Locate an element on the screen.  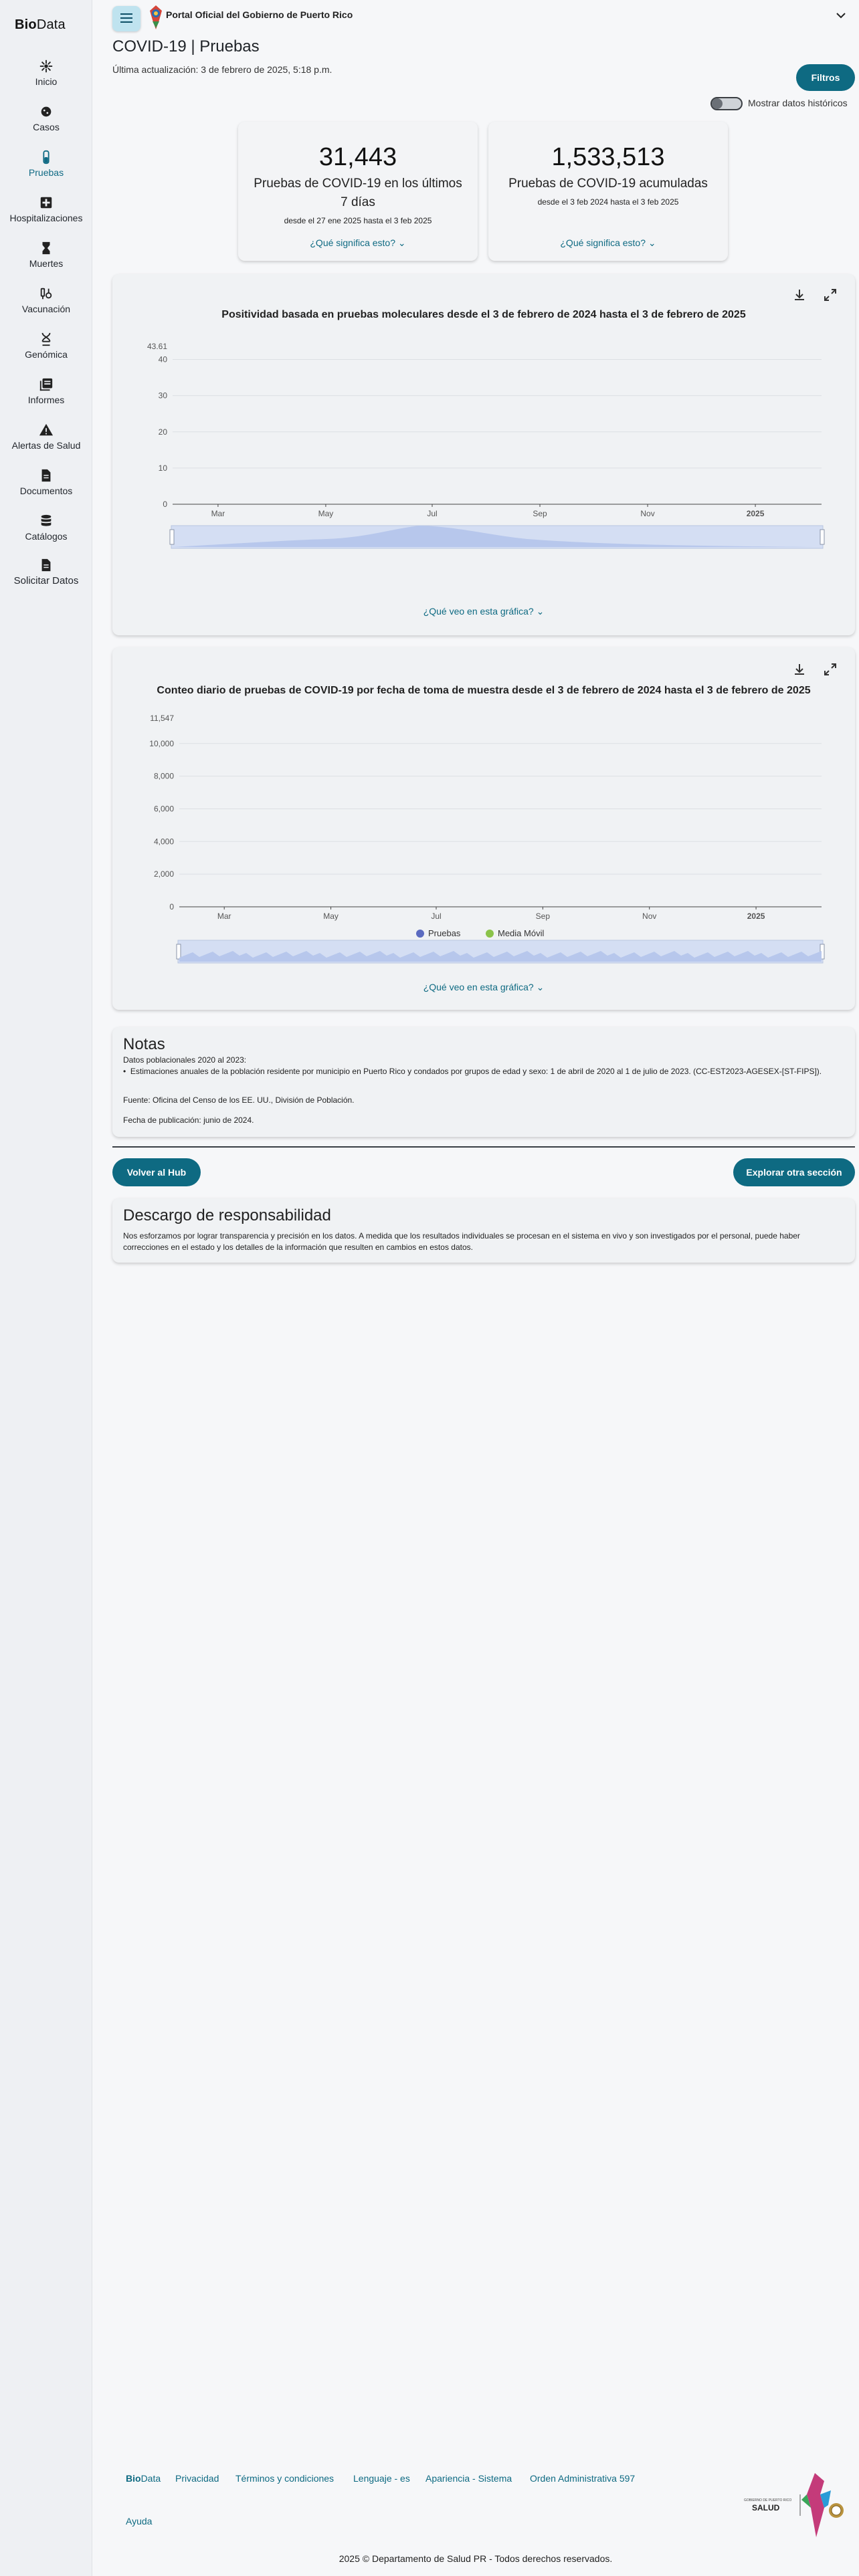
kpi-value: 1,533,513 is located at coordinates (608, 157).